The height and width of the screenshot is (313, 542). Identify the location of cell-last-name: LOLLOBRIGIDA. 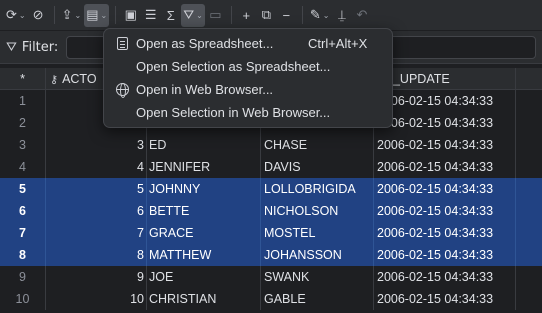
(317, 189).